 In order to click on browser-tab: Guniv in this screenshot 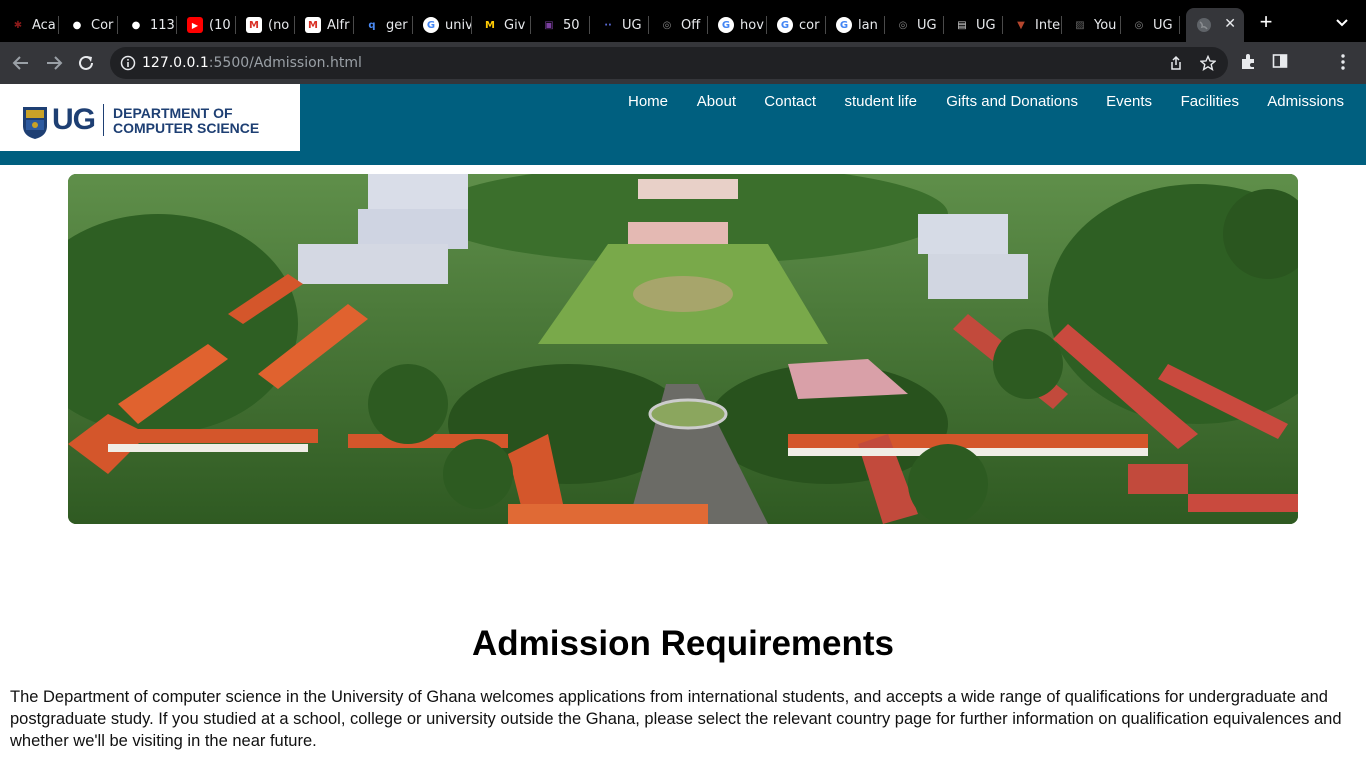, I will do `click(442, 25)`.